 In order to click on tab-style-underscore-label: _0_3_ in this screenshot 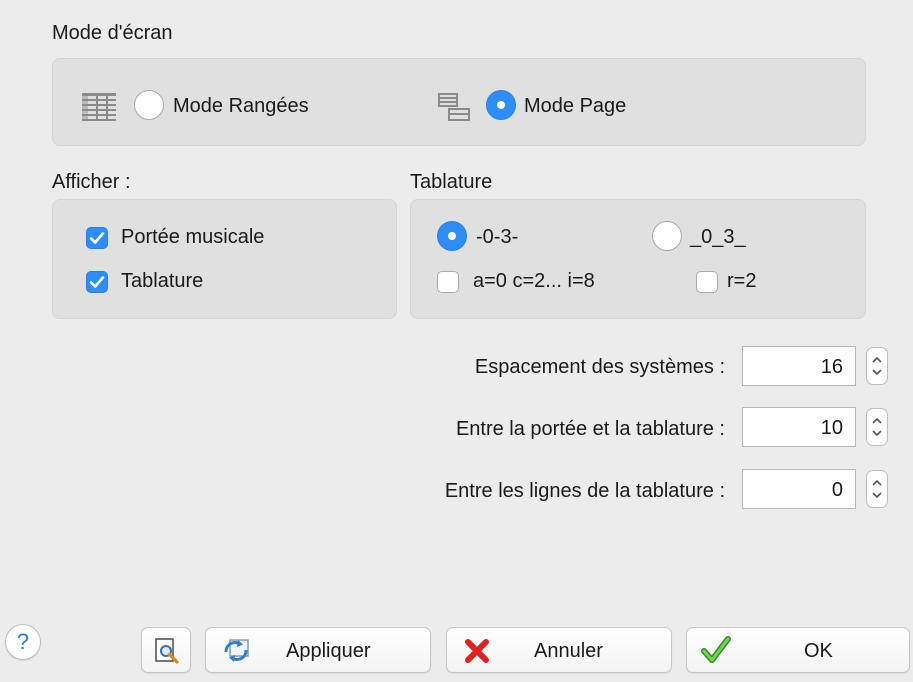, I will do `click(718, 237)`.